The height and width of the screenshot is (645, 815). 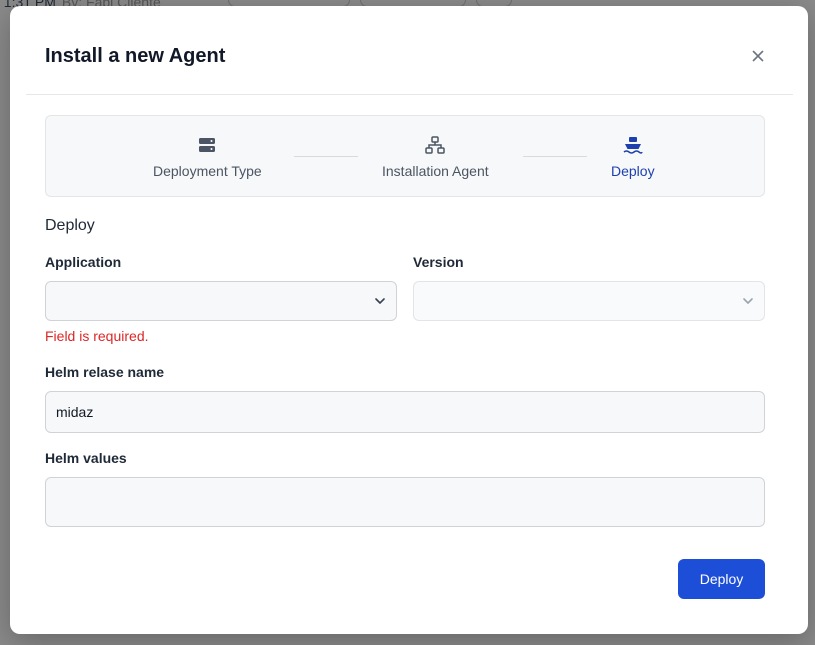 I want to click on modal-title: Install a new Agent, so click(x=135, y=56).